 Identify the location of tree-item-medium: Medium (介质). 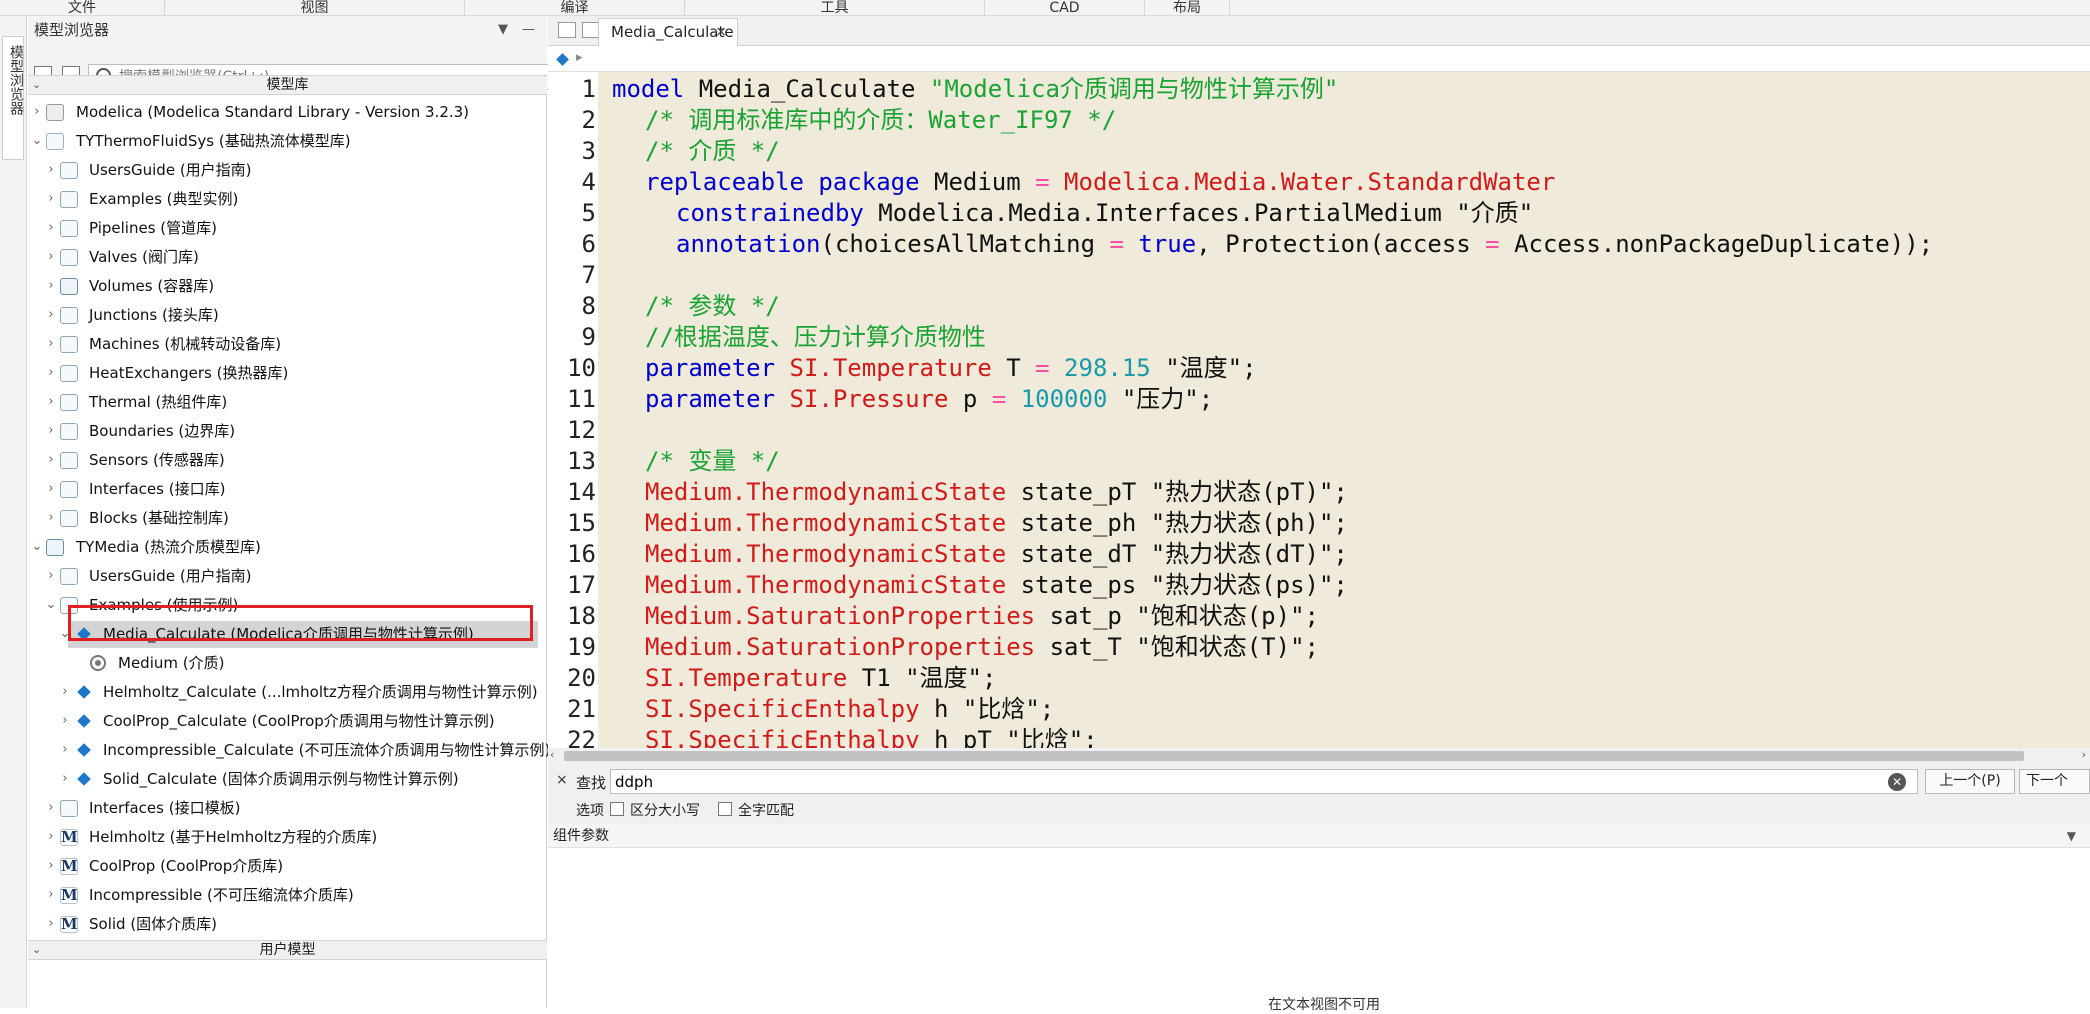
(287, 663).